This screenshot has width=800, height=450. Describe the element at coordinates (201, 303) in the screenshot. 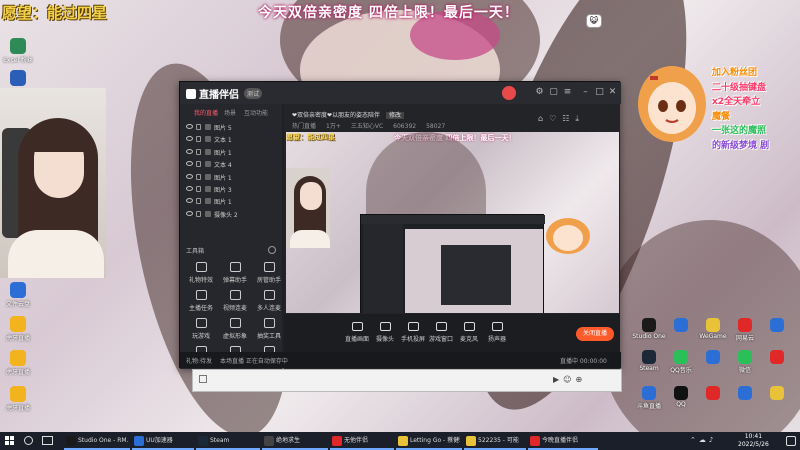

I see `tool-button: 主播任务` at that location.